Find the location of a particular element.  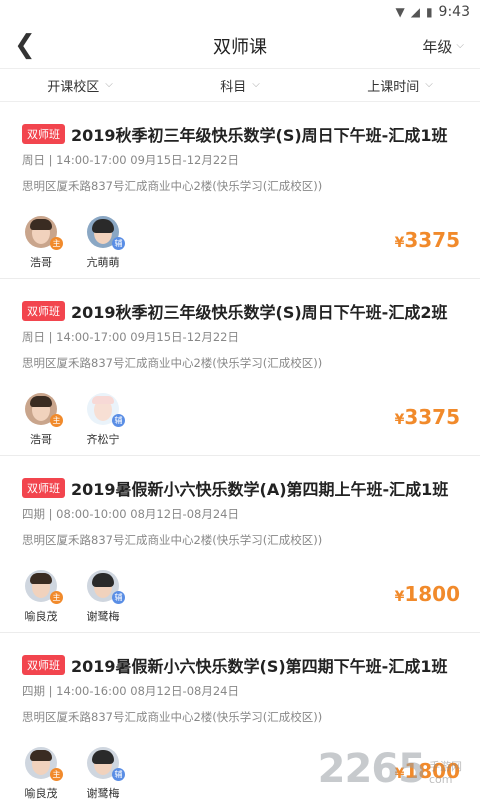

watermark-logo: 2265 手游网 com is located at coordinates (390, 769).